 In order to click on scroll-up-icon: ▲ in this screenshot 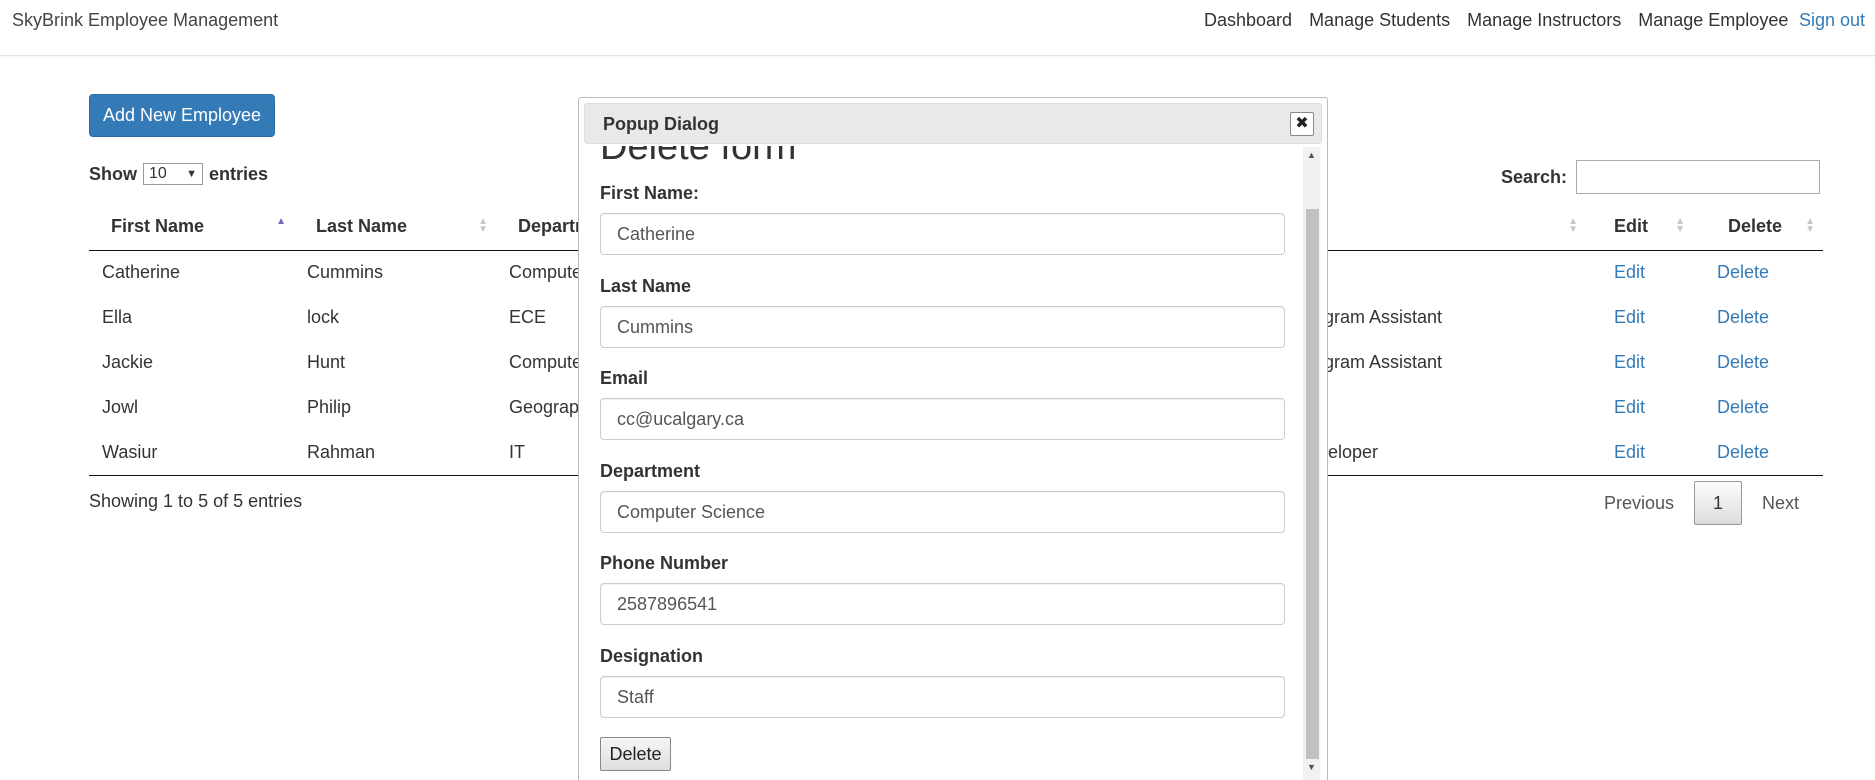, I will do `click(1311, 155)`.